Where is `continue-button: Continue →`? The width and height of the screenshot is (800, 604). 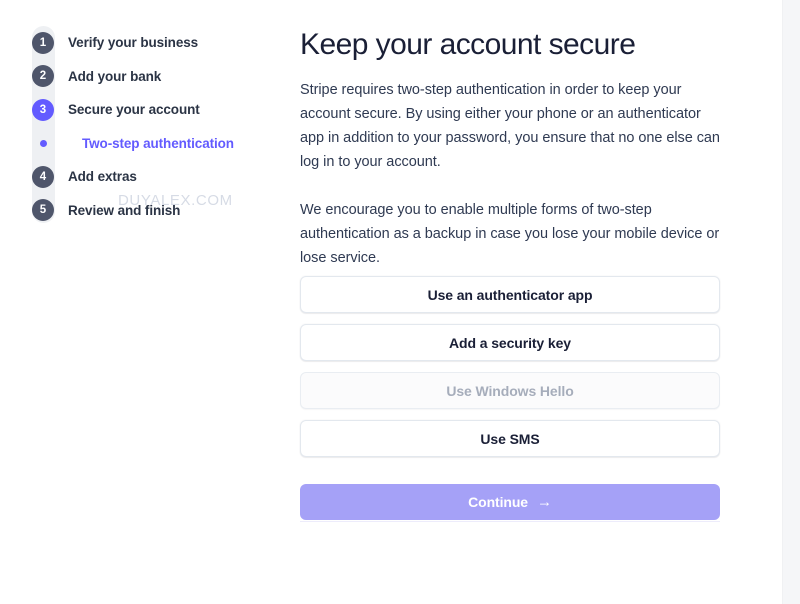
continue-button: Continue → is located at coordinates (510, 502).